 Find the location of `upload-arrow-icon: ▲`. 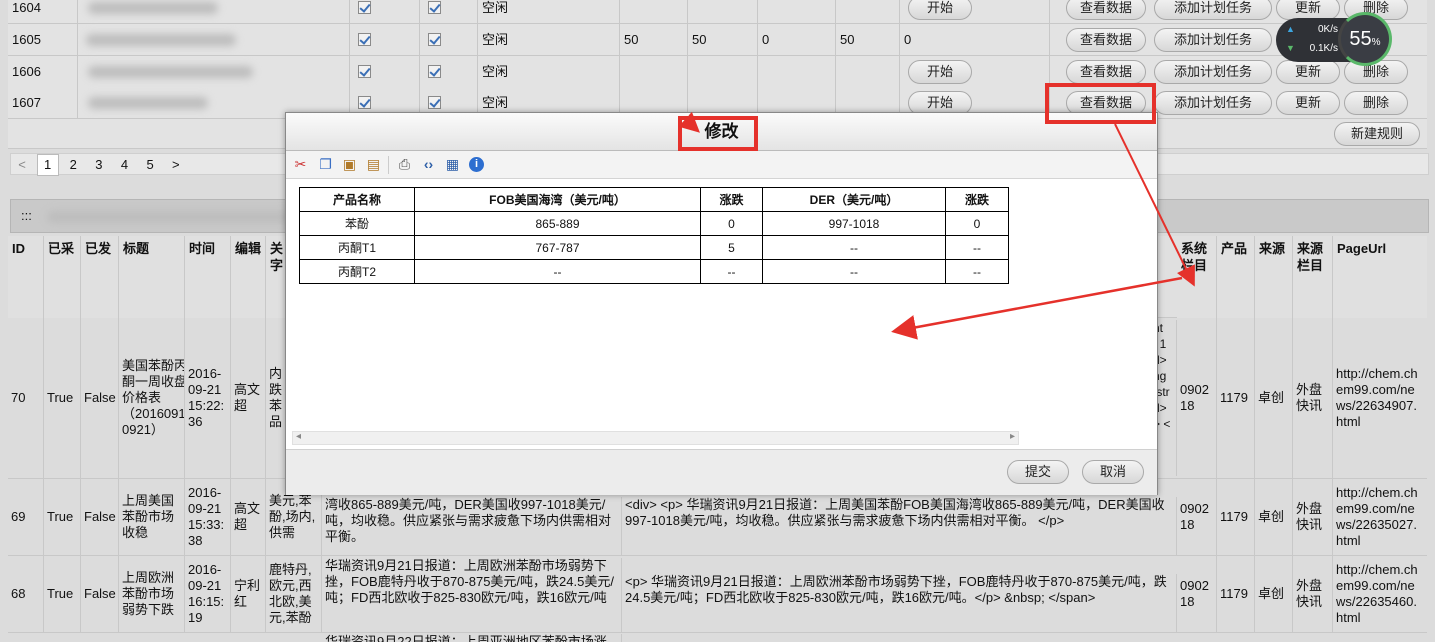

upload-arrow-icon: ▲ is located at coordinates (1290, 29).